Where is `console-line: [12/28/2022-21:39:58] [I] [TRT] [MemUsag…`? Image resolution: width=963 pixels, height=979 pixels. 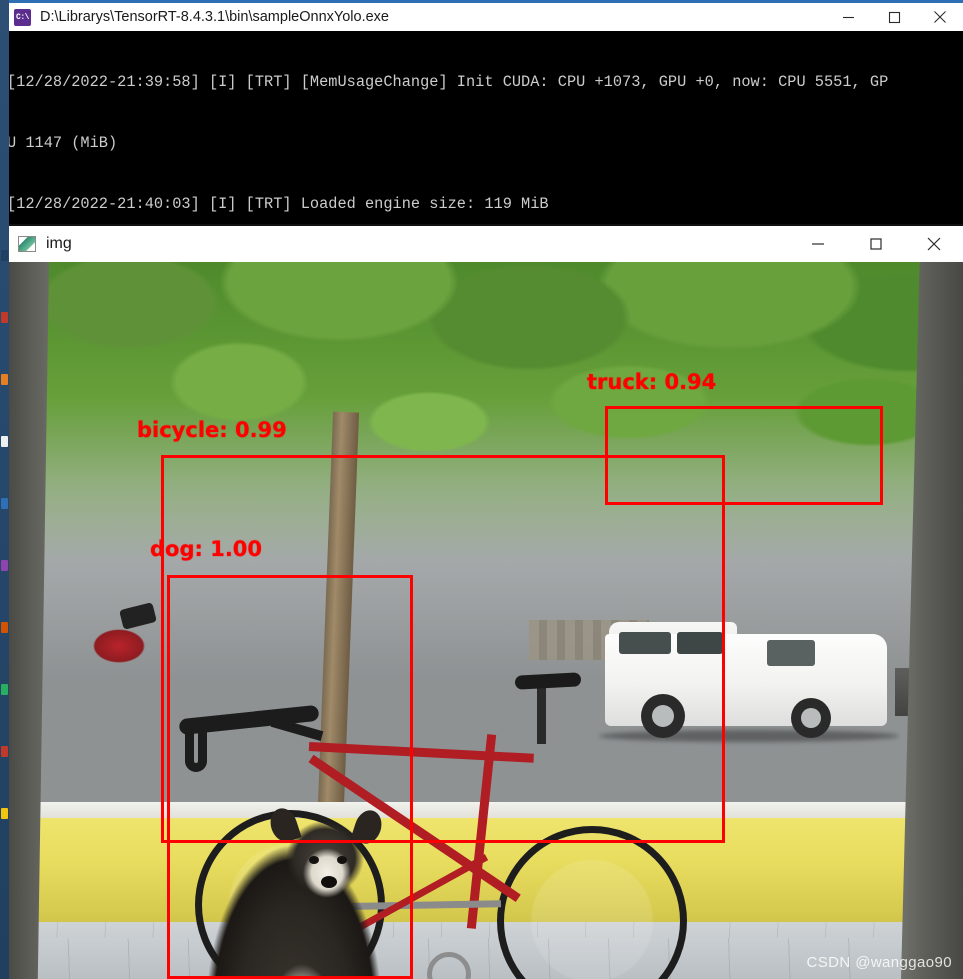 console-line: [12/28/2022-21:39:58] [I] [TRT] [MemUsag… is located at coordinates (448, 82).